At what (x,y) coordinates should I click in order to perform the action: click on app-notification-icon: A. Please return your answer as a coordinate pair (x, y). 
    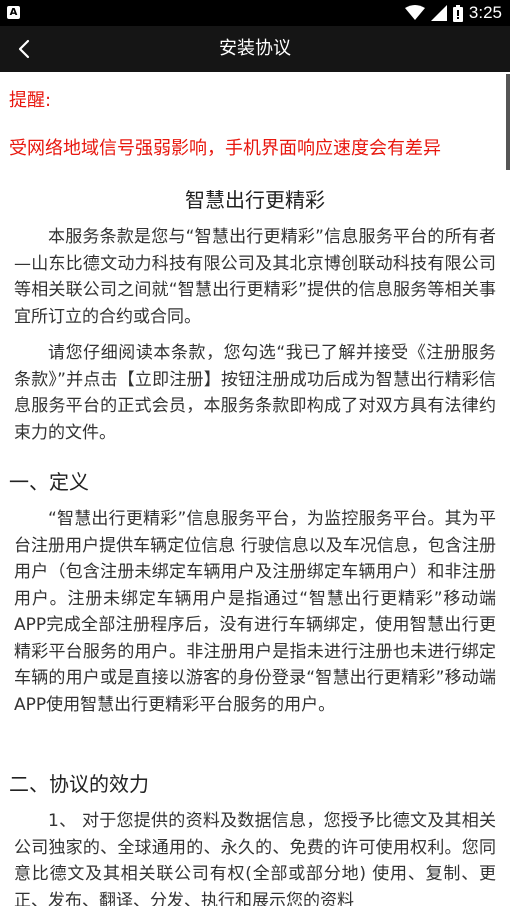
    Looking at the image, I should click on (13, 12).